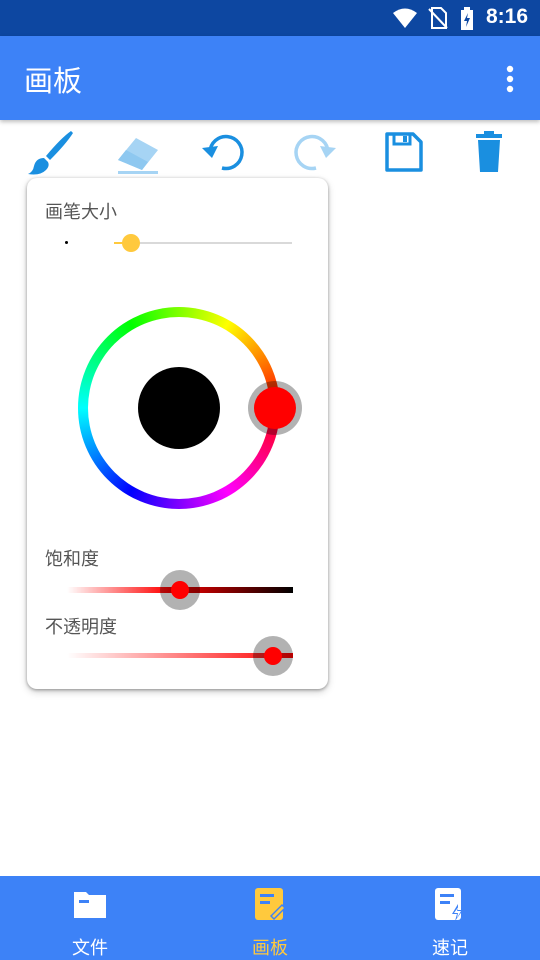 This screenshot has width=540, height=960. Describe the element at coordinates (81, 212) in the screenshot. I see `brush-size-label: 画笔大小` at that location.